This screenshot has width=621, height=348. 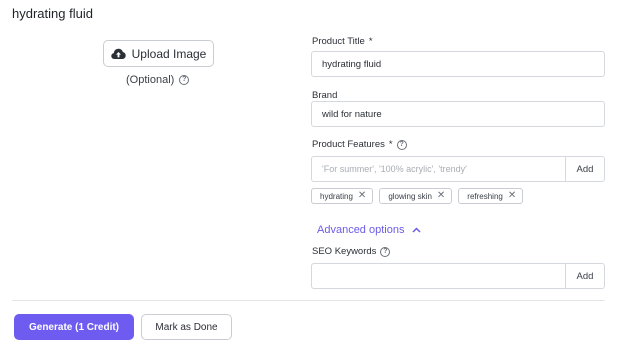 What do you see at coordinates (584, 276) in the screenshot?
I see `add-keyword-button: Add` at bounding box center [584, 276].